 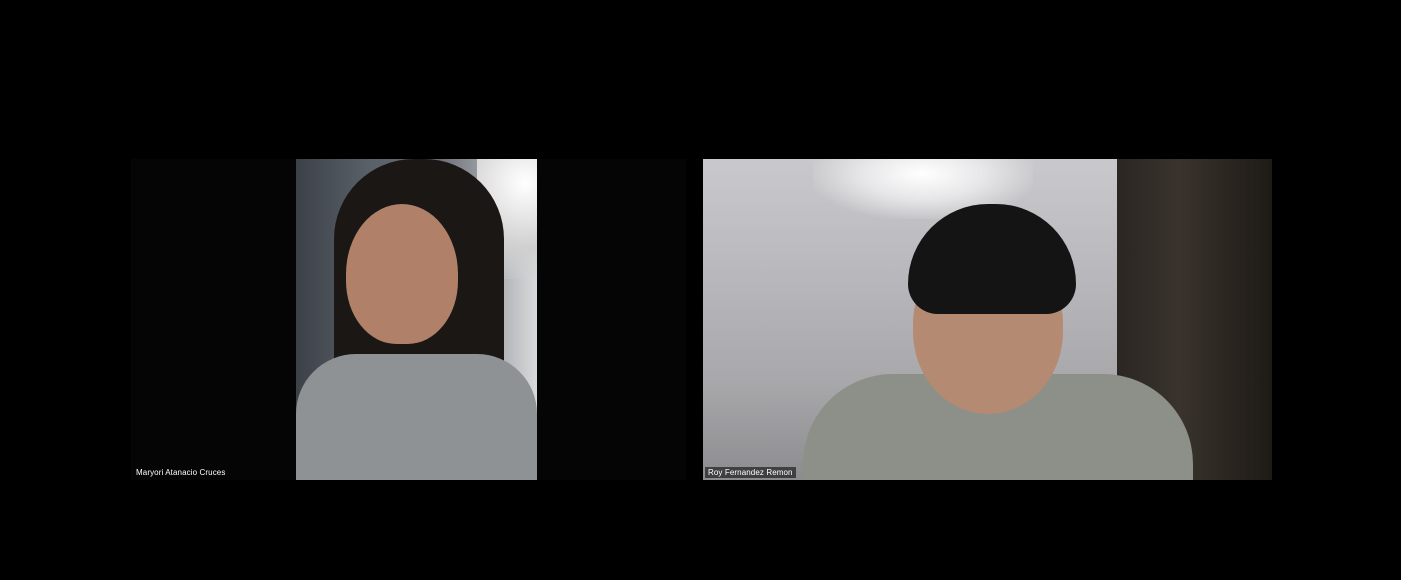 I want to click on participant-name-label: Roy Fernandez Remon, so click(x=750, y=472).